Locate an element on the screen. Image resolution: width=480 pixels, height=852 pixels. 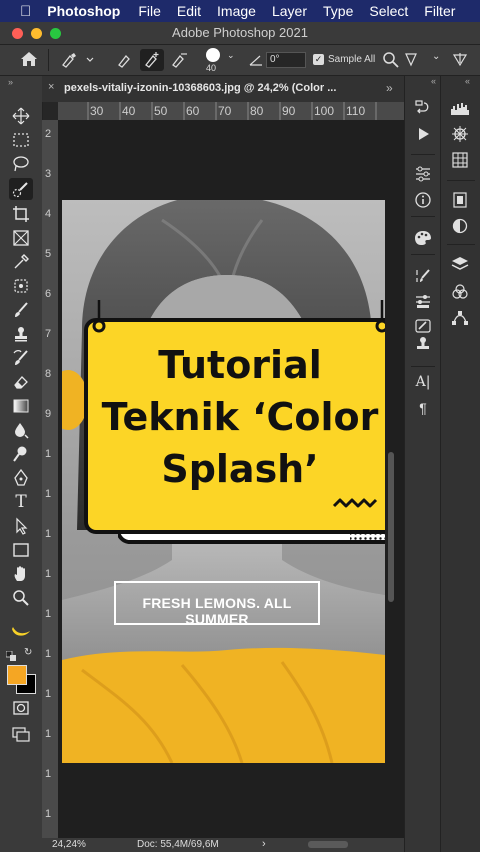
home-icon is located at coordinates (30, 60).